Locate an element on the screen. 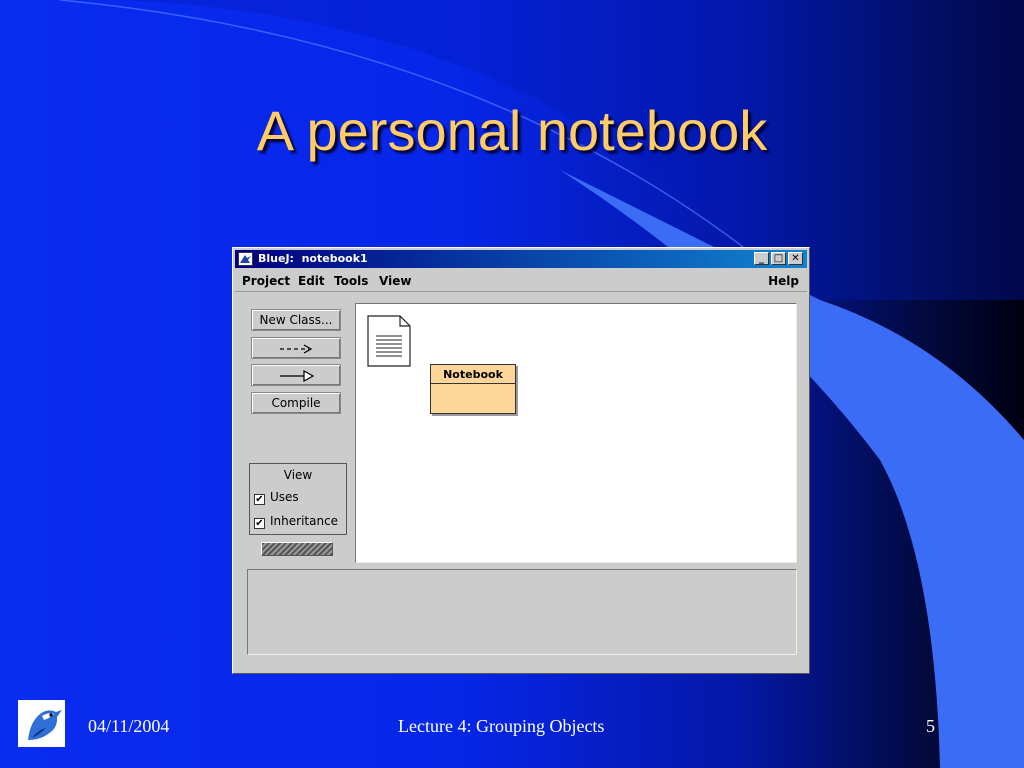 Image resolution: width=1024 pixels, height=768 pixels. minimize-button: _ is located at coordinates (761, 258).